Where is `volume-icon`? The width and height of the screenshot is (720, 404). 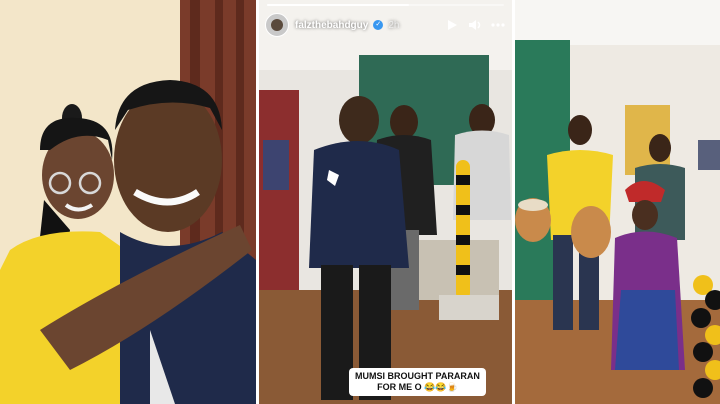
volume-icon is located at coordinates (475, 25).